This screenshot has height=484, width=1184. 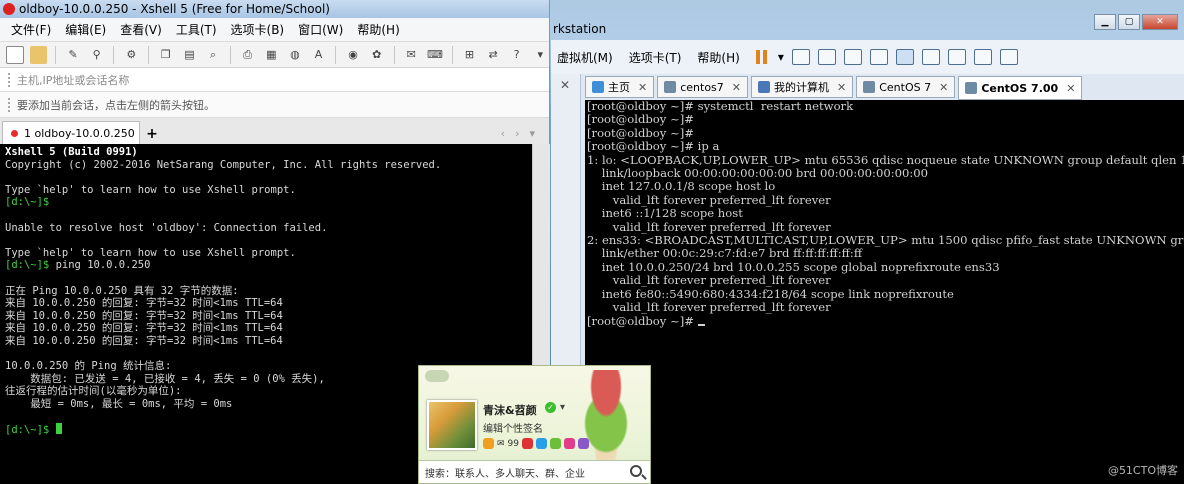 I want to click on console-view-icon, so click(x=1008, y=57).